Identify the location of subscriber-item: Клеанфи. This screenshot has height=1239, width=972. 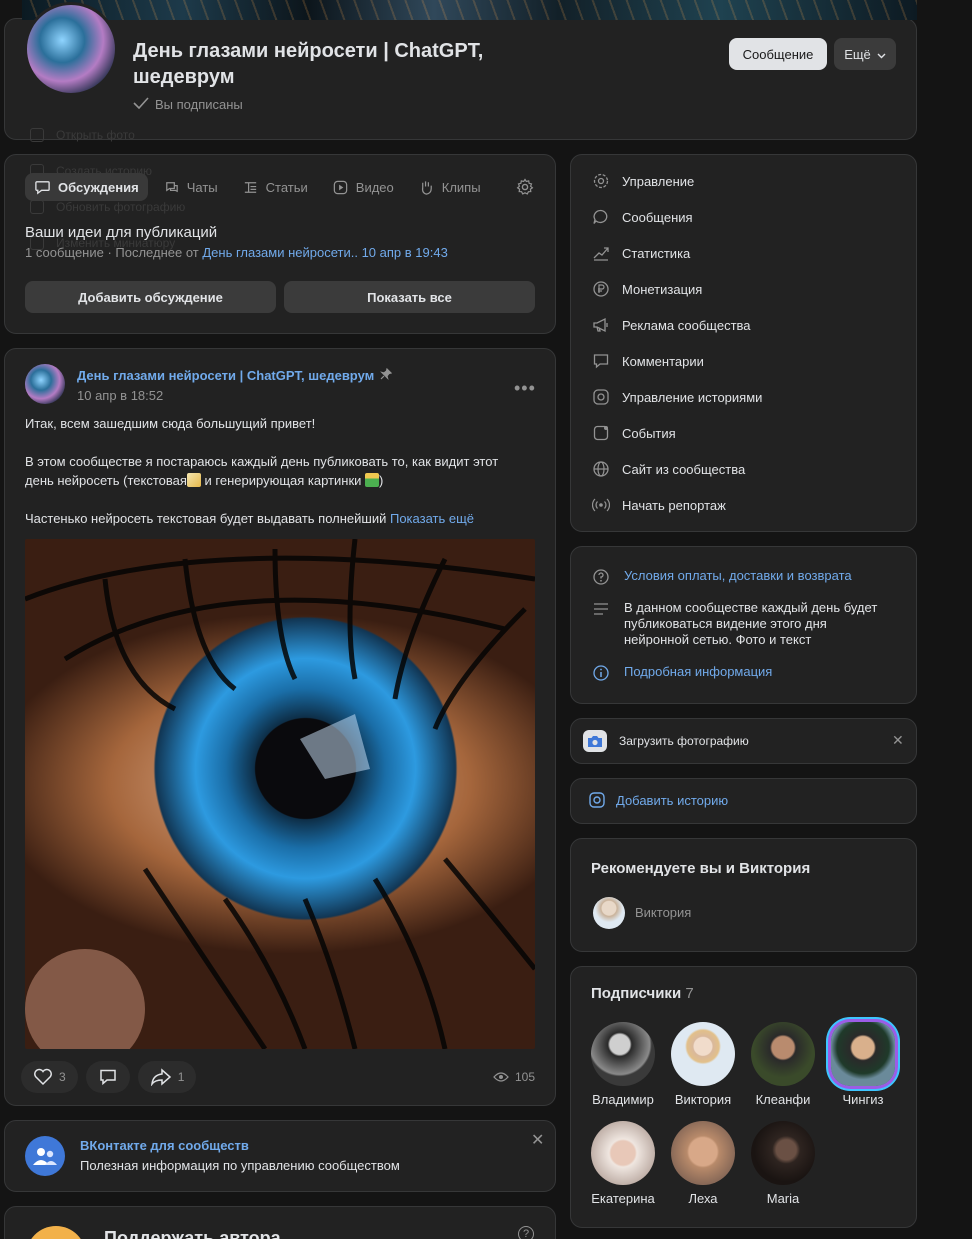
(783, 1064).